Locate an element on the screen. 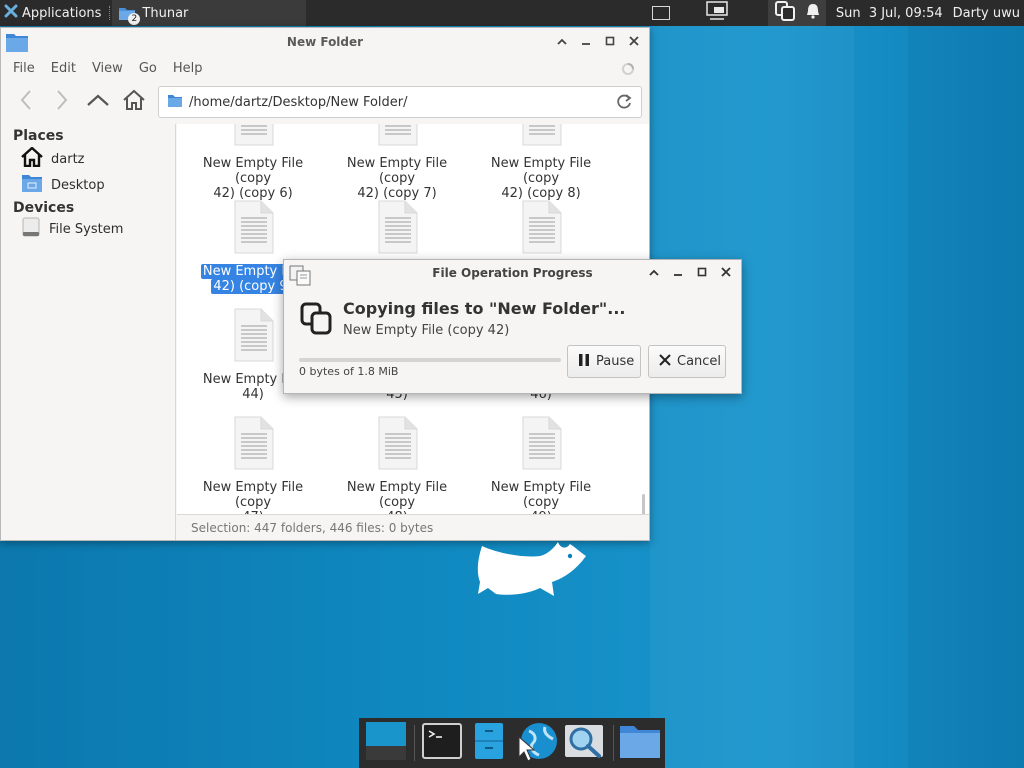  menubar: File Edit View Go Help is located at coordinates (325, 68).